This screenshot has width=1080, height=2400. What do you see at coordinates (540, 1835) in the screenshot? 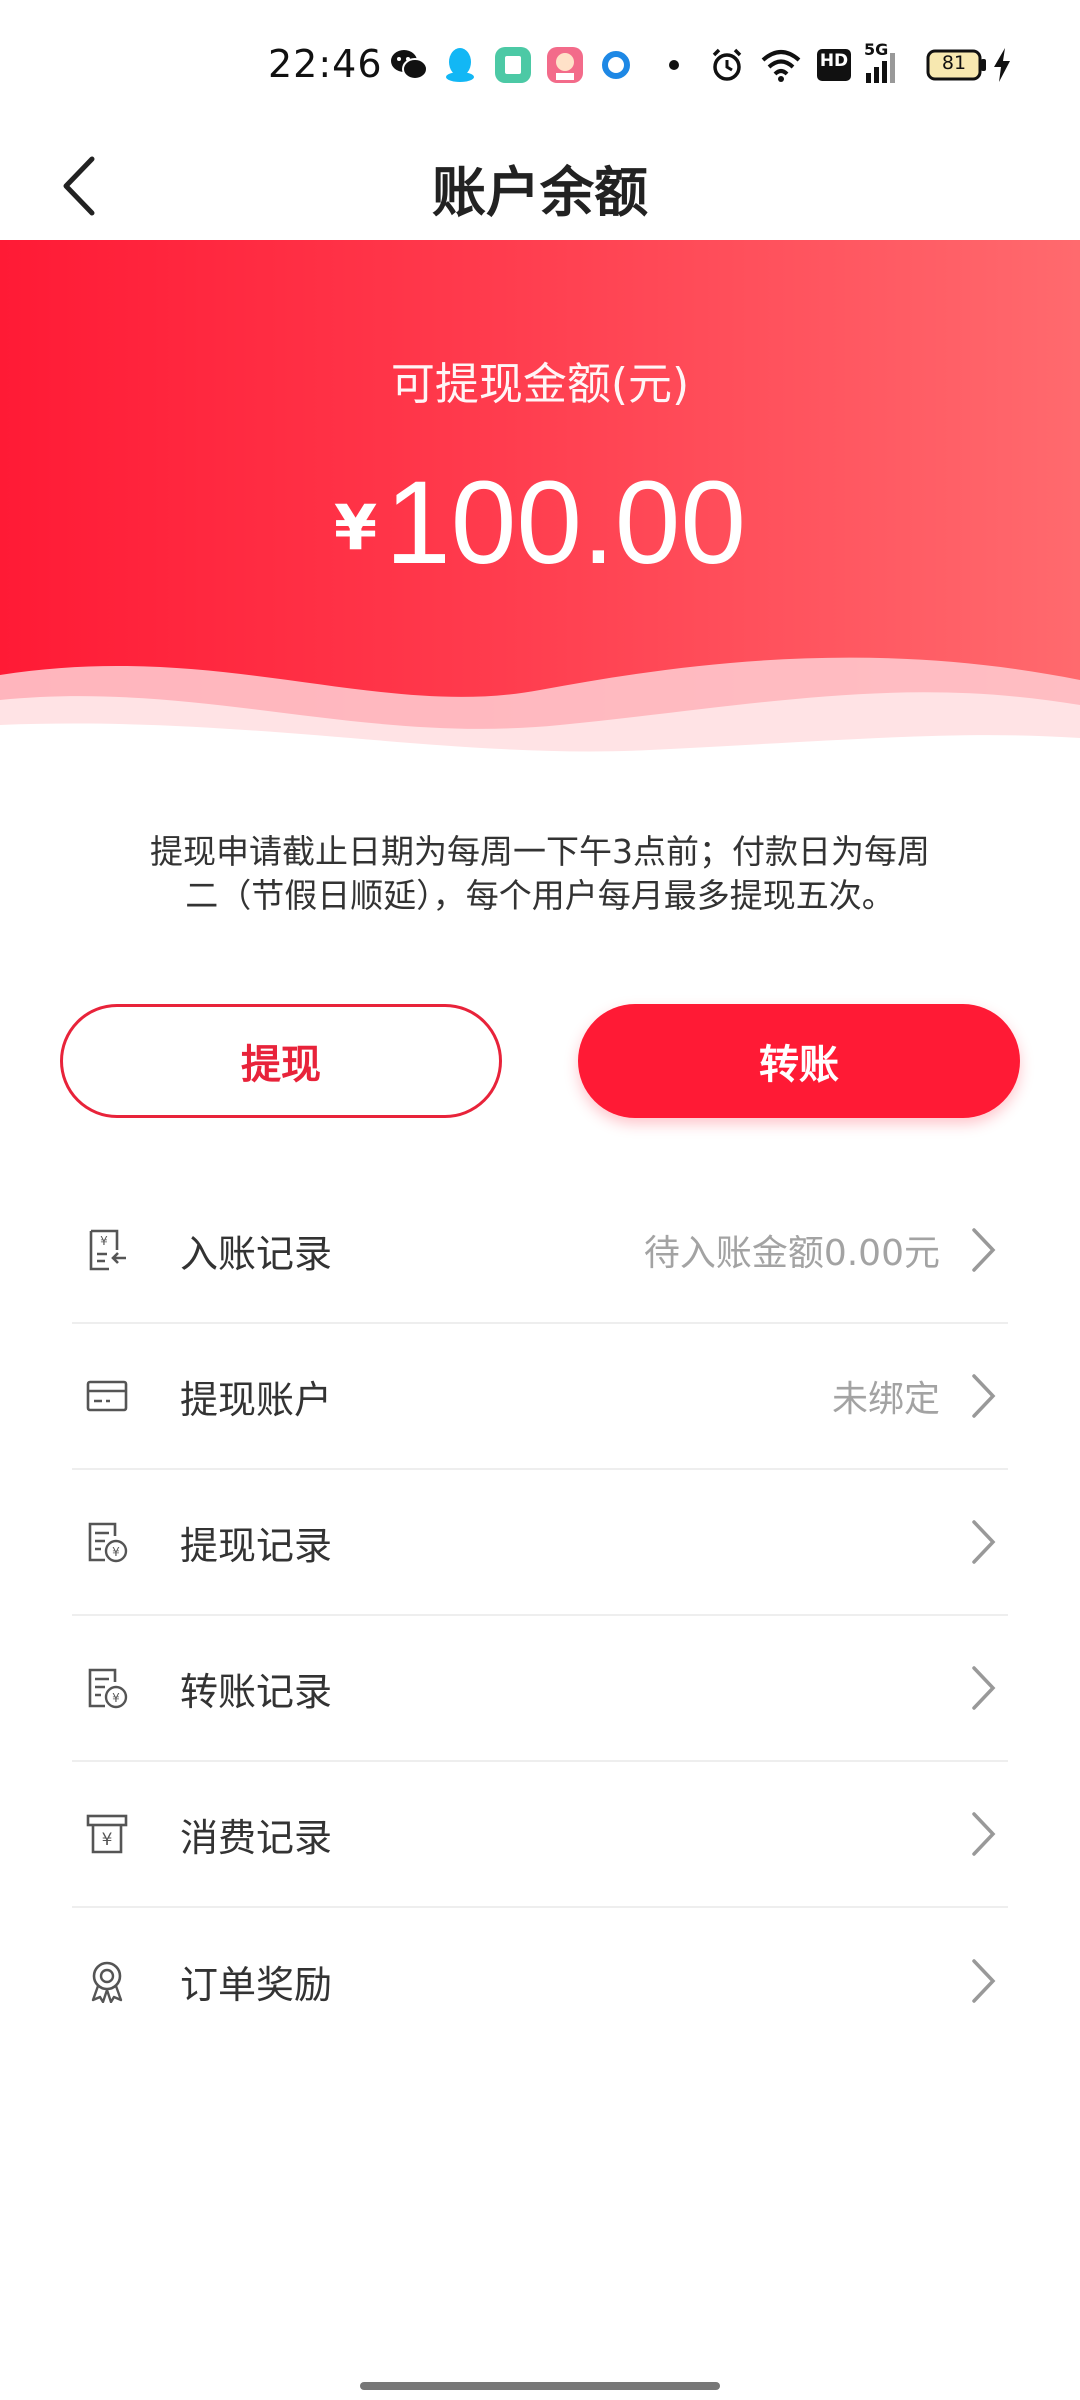
I see `list-item-consume-record: ¥ 消费记录` at bounding box center [540, 1835].